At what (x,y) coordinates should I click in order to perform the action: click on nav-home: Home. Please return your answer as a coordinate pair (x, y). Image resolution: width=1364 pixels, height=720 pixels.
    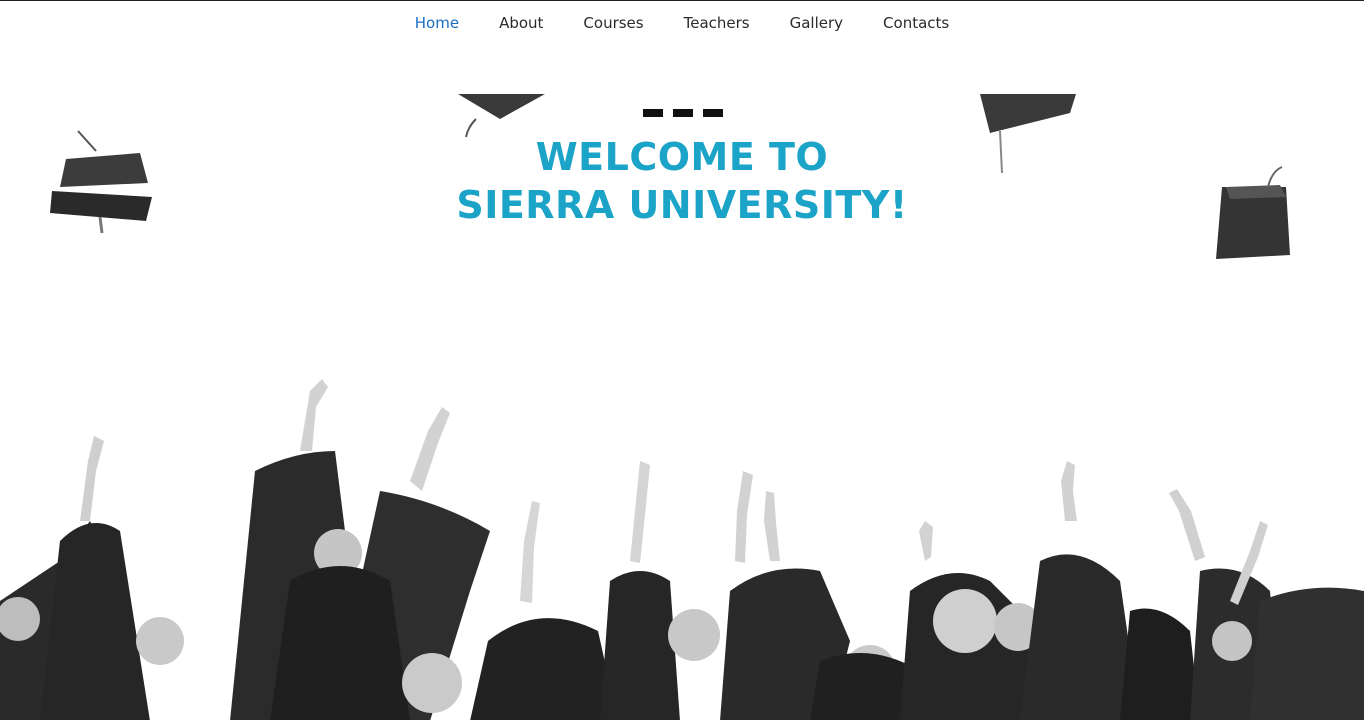
    Looking at the image, I should click on (437, 23).